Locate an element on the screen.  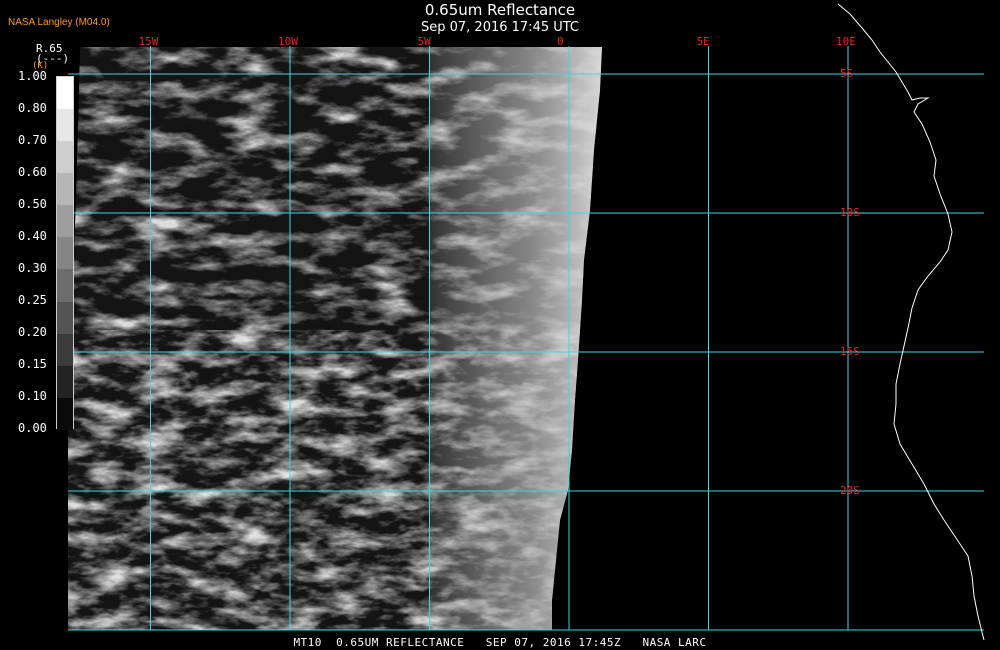
color-scale-label: 0.40 is located at coordinates (32, 236).